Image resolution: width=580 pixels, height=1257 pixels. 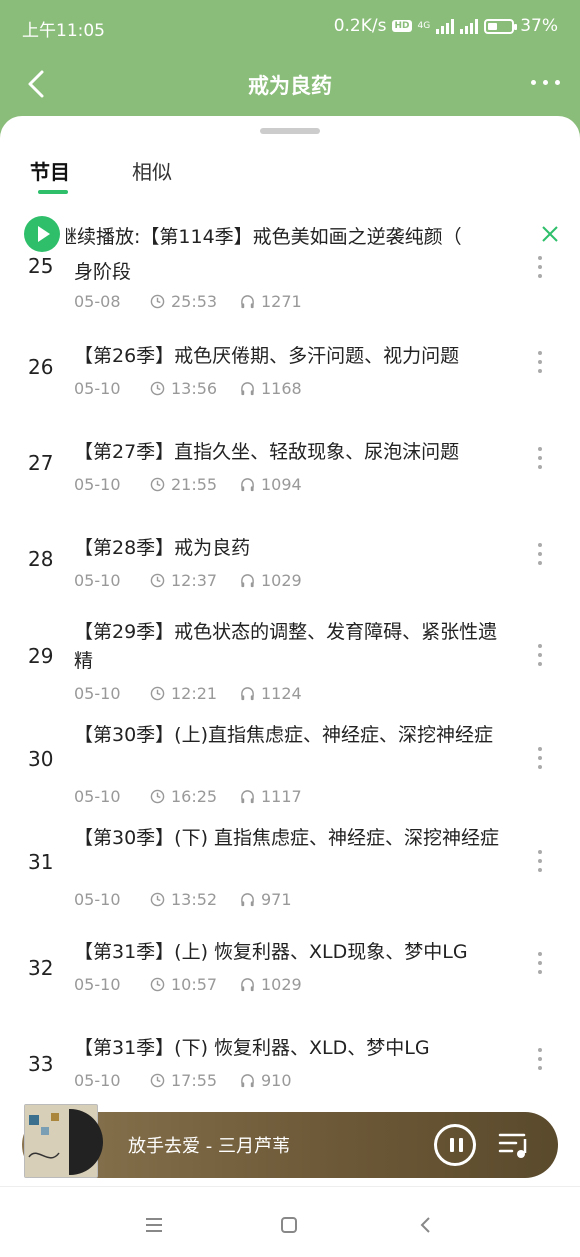 I want to click on now-playing-title: 放手去爱 - 三月芦苇, so click(x=209, y=1145).